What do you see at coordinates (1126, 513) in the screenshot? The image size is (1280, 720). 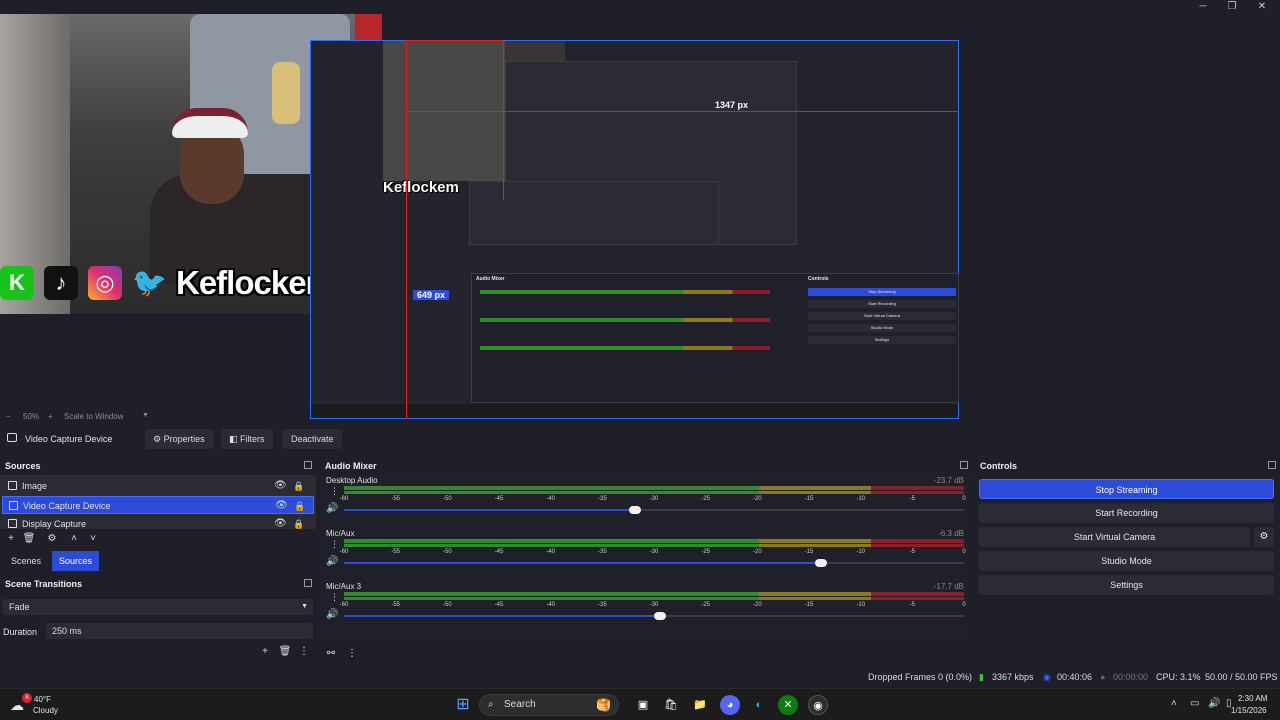 I see `start-recording-button: Start Recording` at bounding box center [1126, 513].